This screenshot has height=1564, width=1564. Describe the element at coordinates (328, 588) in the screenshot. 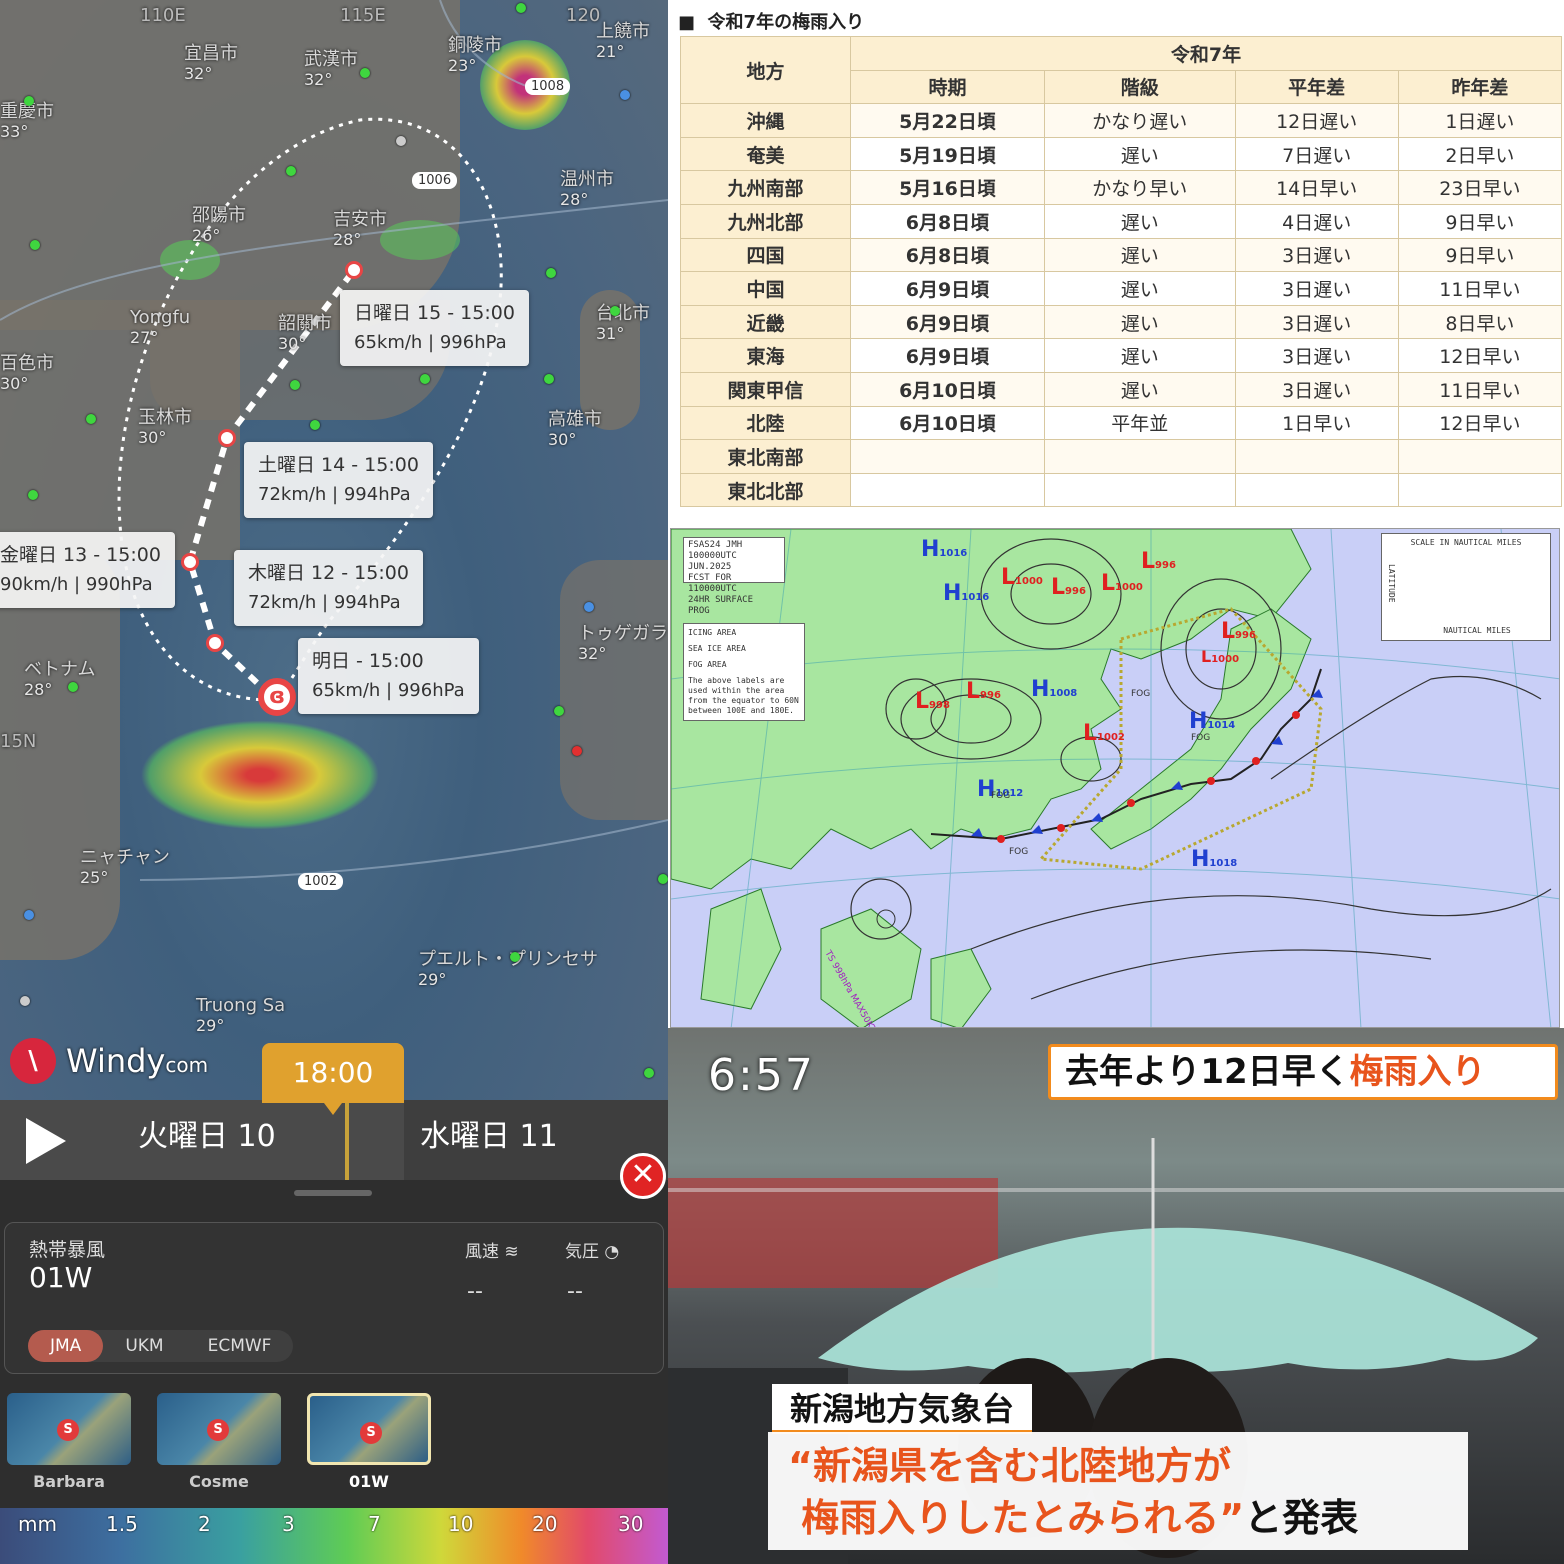

I see `forecast-popup: 木曜日 12 - 15:00 72km/h | 994hPa` at that location.